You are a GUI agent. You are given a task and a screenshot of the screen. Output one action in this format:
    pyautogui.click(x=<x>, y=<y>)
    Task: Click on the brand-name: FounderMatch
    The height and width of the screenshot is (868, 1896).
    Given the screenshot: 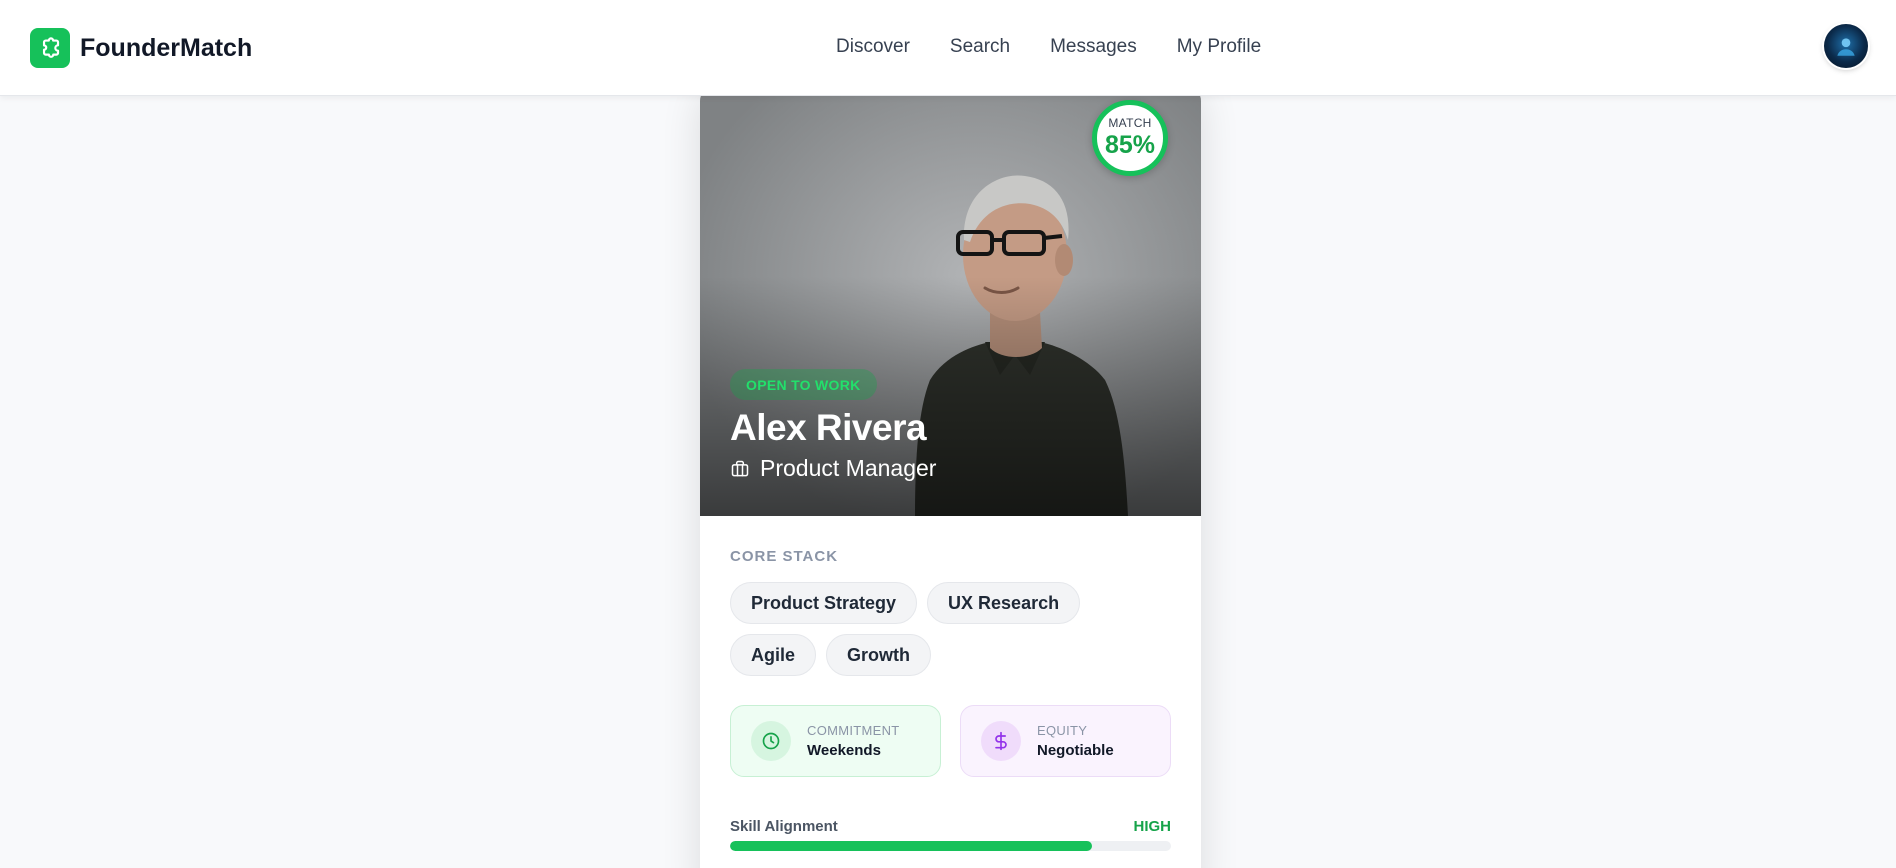 What is the action you would take?
    pyautogui.click(x=166, y=47)
    